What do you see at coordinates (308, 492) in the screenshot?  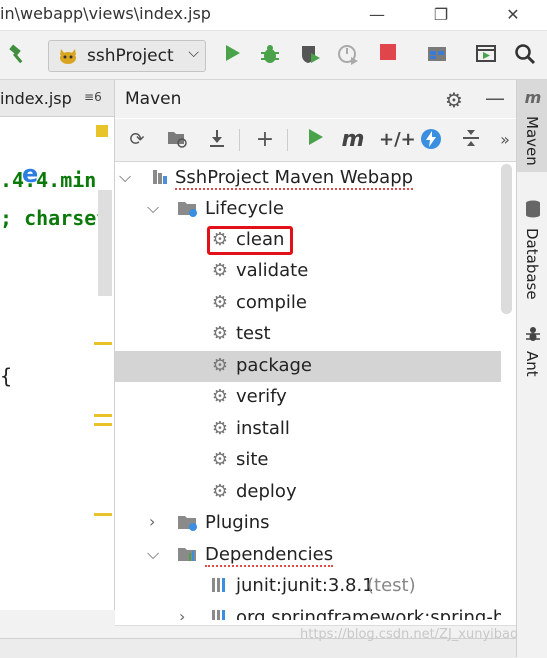 I see `tree-row-phase: ⚙ deploy` at bounding box center [308, 492].